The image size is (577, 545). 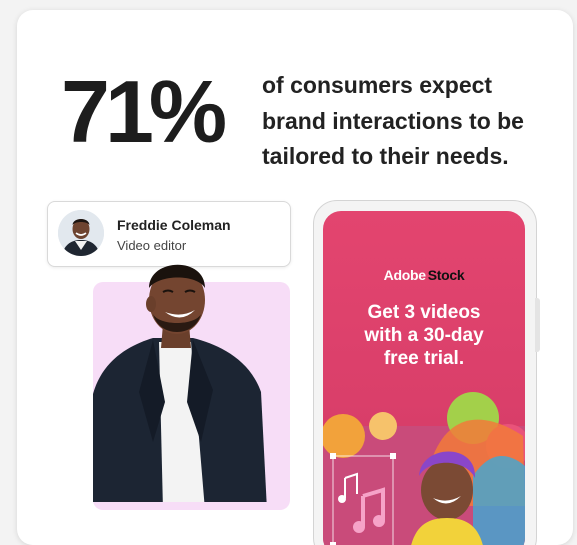 I want to click on brand-stock: Stock, so click(x=446, y=275).